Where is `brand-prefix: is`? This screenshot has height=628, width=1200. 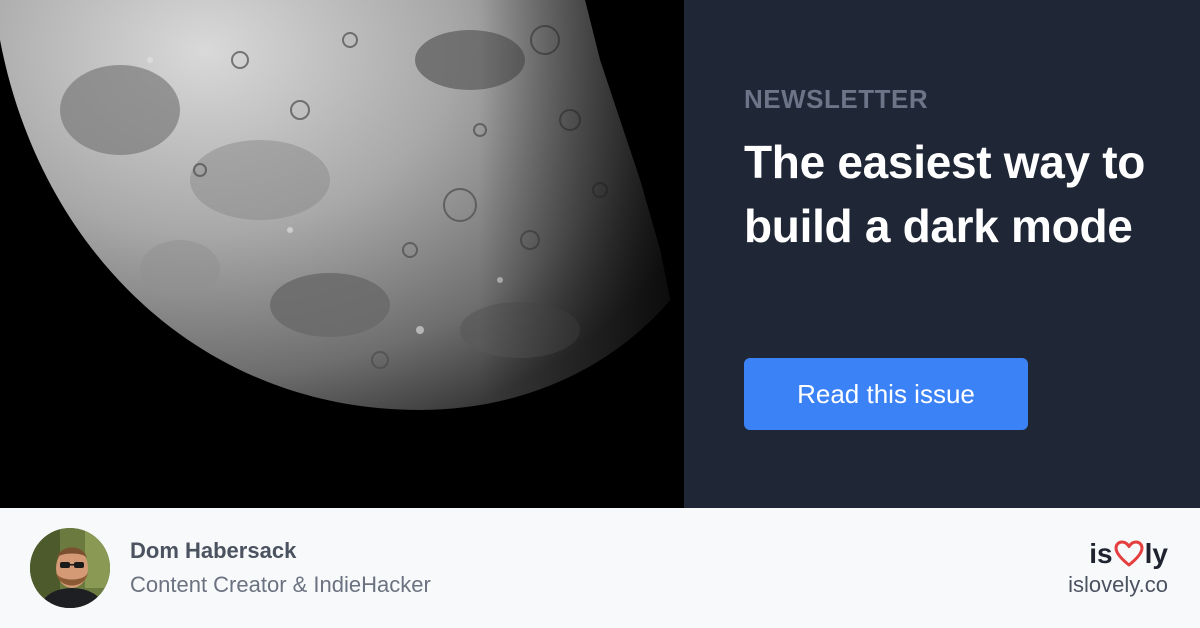
brand-prefix: is is located at coordinates (1101, 553).